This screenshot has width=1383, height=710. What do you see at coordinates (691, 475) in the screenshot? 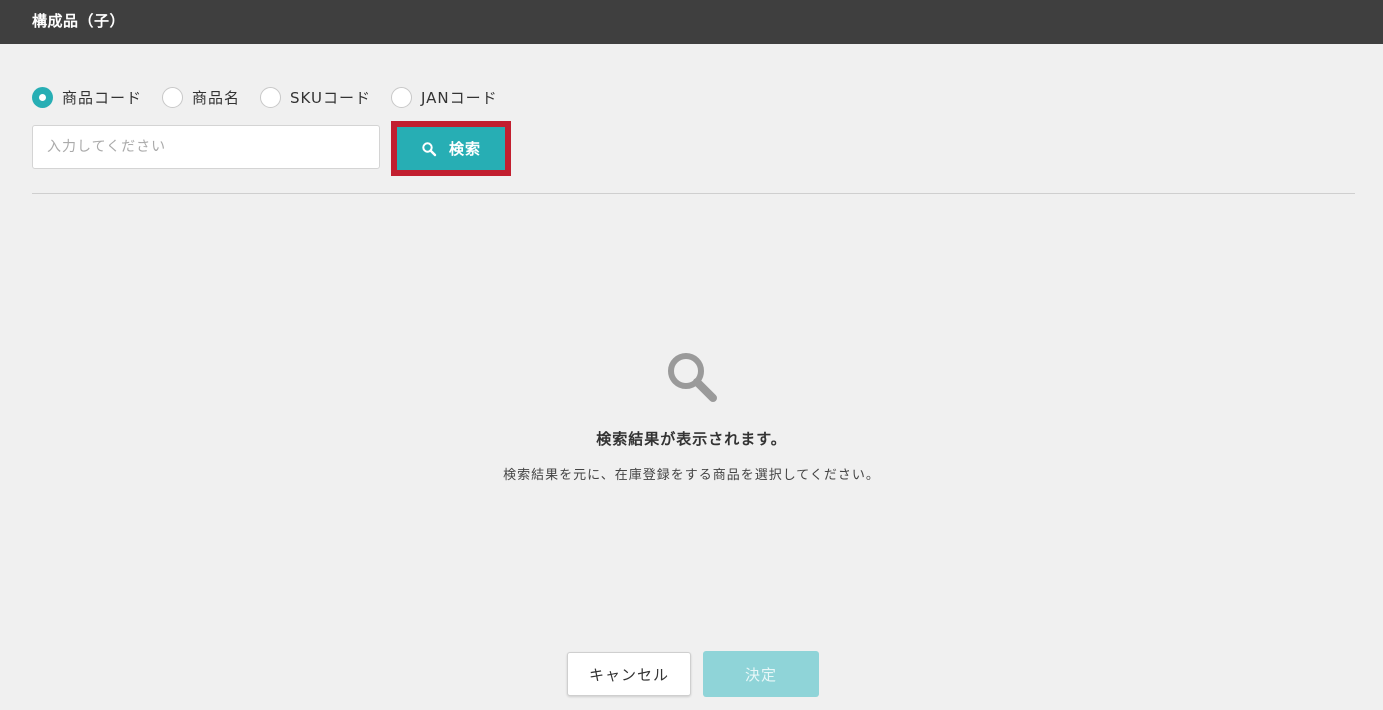
I see `empty-state-description: 検索結果を元に、在庫登録をする商品を選択してください。` at bounding box center [691, 475].